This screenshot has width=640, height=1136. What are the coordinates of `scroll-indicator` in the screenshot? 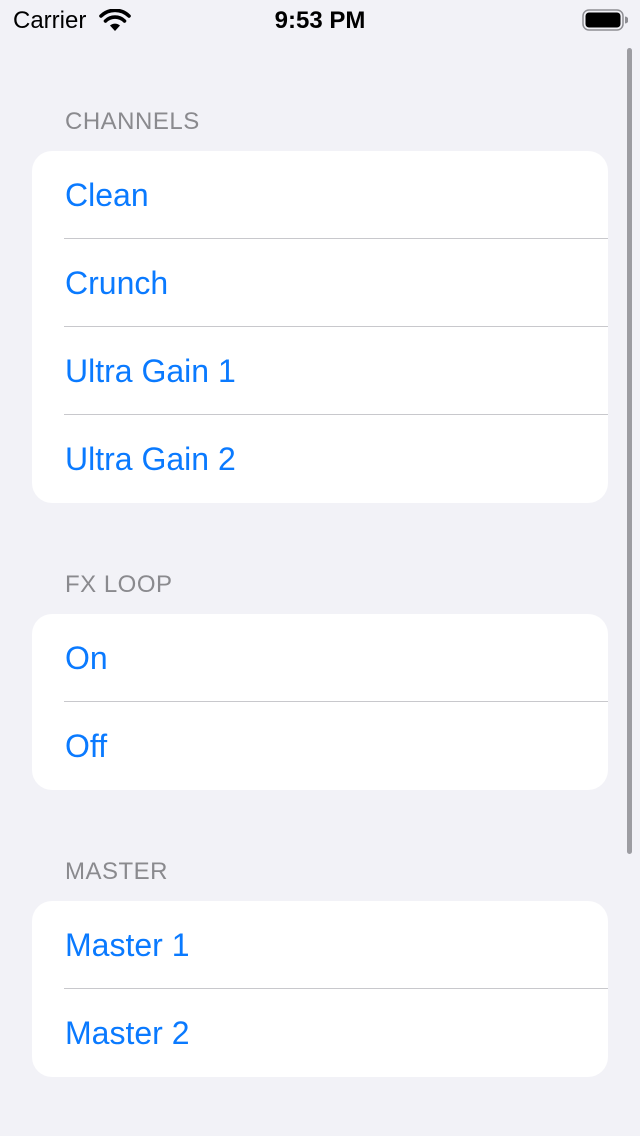 It's located at (629, 451).